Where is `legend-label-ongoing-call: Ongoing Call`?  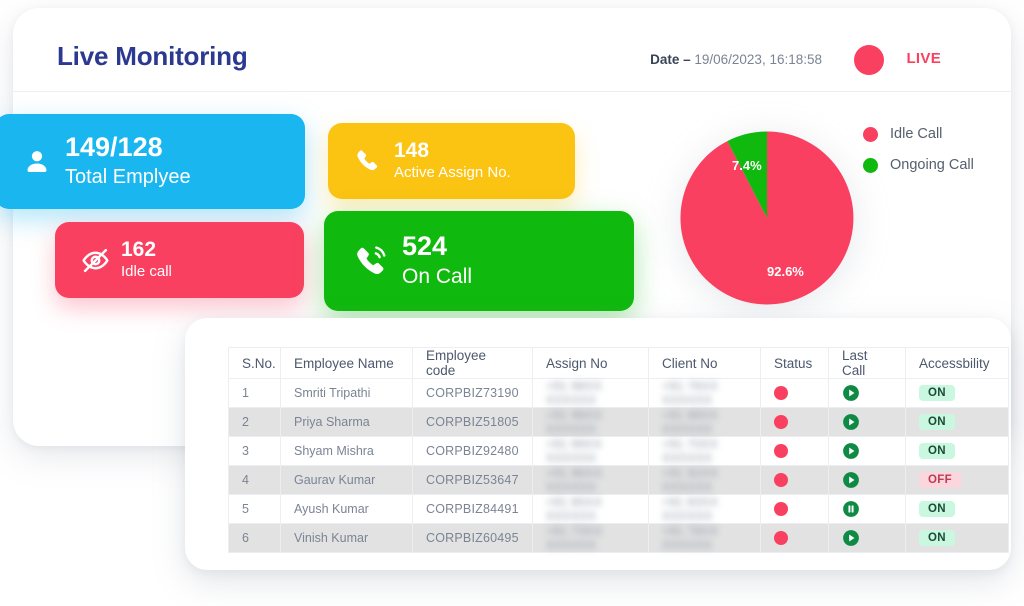
legend-label-ongoing-call: Ongoing Call is located at coordinates (932, 165).